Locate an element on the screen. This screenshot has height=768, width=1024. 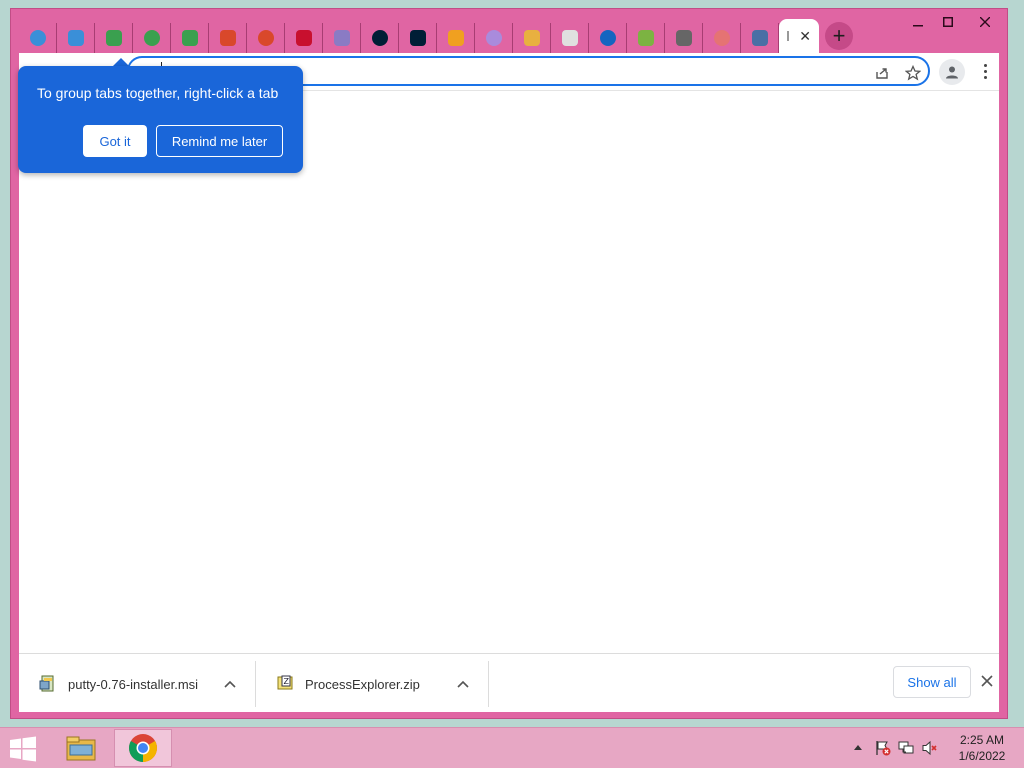
favicon-19-icon is located at coordinates (721, 38).